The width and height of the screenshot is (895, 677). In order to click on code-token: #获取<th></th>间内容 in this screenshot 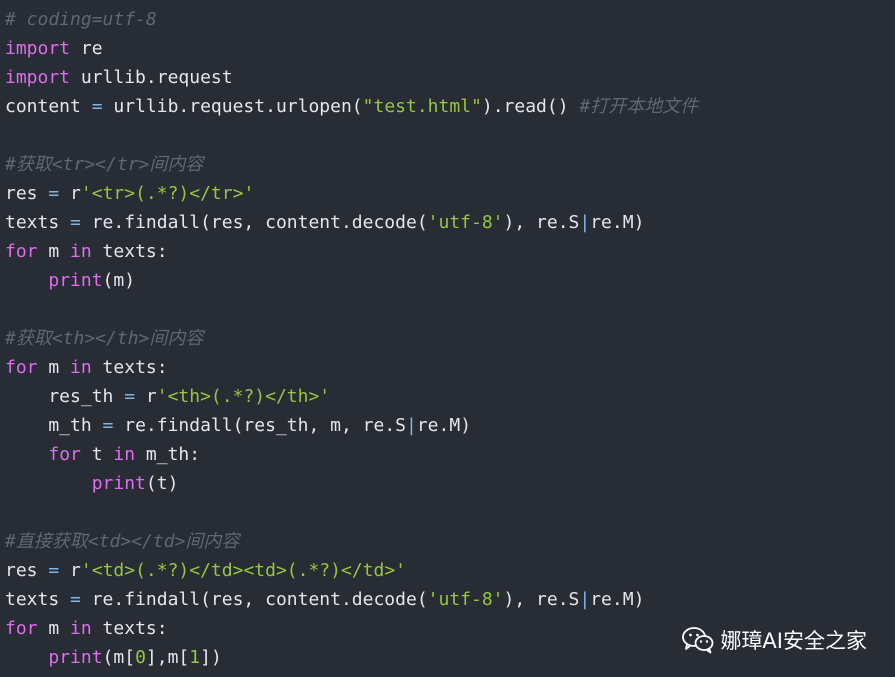, I will do `click(104, 338)`.